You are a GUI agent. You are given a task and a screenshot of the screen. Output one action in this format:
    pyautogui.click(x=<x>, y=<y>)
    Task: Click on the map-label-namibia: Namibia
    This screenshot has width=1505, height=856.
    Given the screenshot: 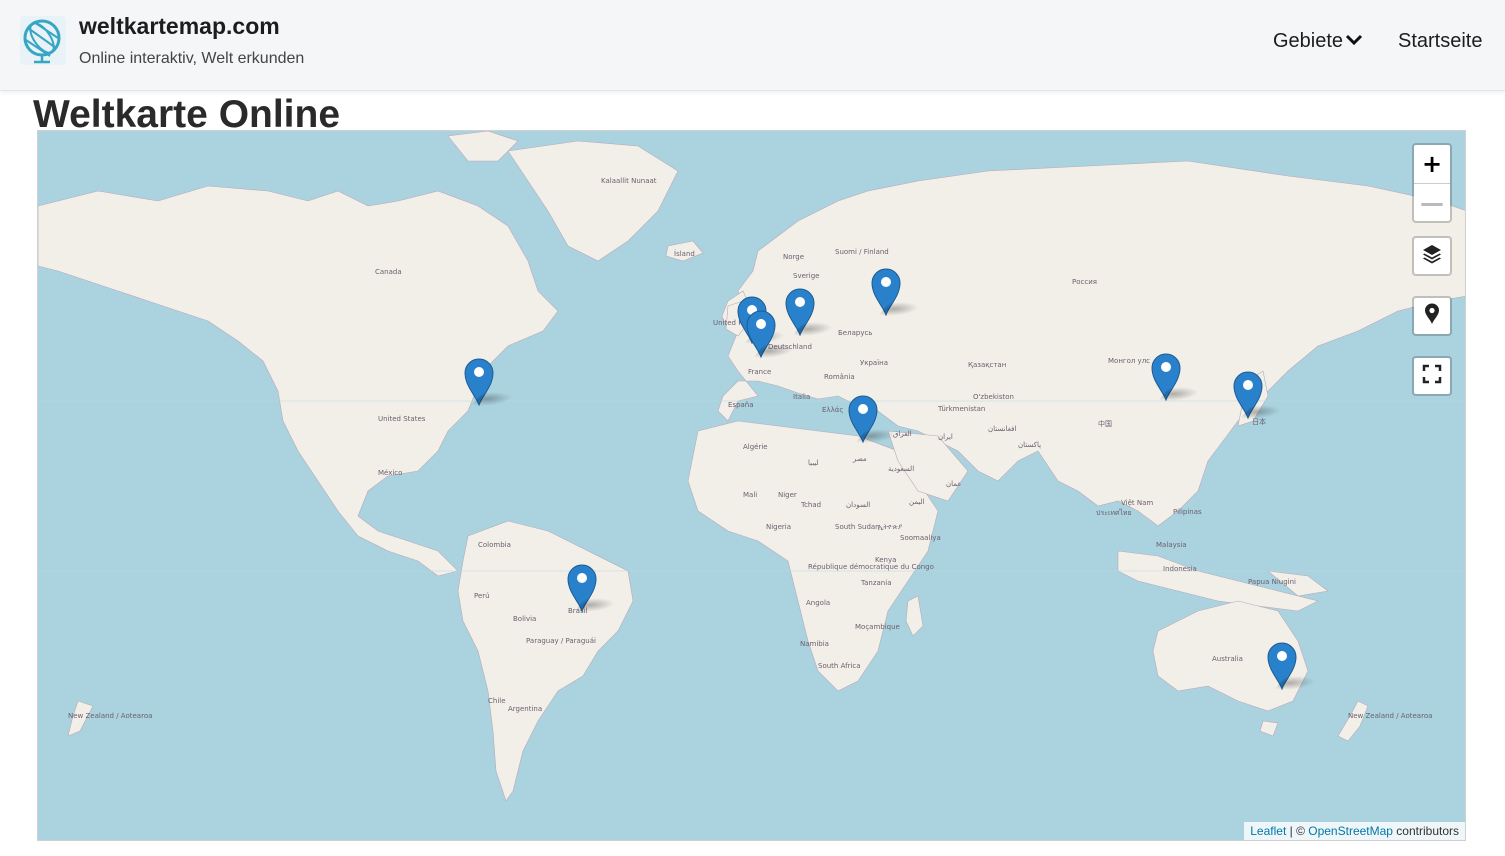 What is the action you would take?
    pyautogui.click(x=814, y=644)
    